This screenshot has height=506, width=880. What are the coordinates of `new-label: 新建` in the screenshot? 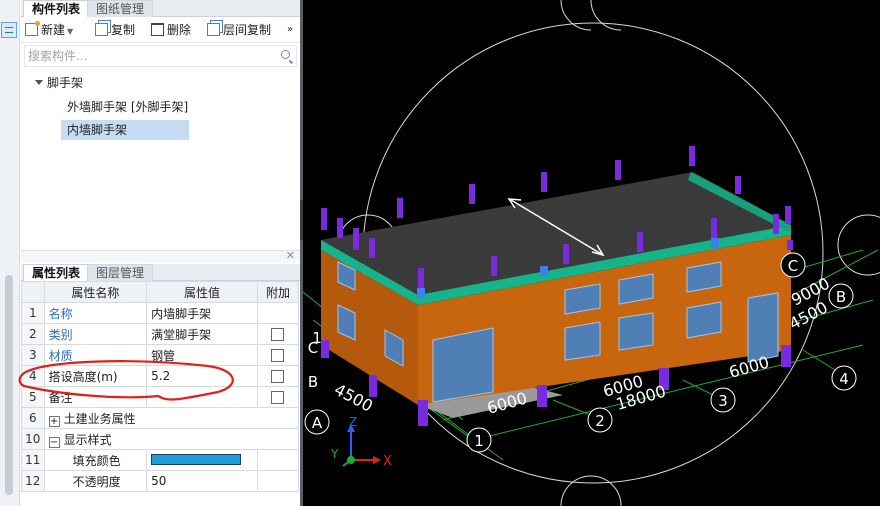 It's located at (53, 30).